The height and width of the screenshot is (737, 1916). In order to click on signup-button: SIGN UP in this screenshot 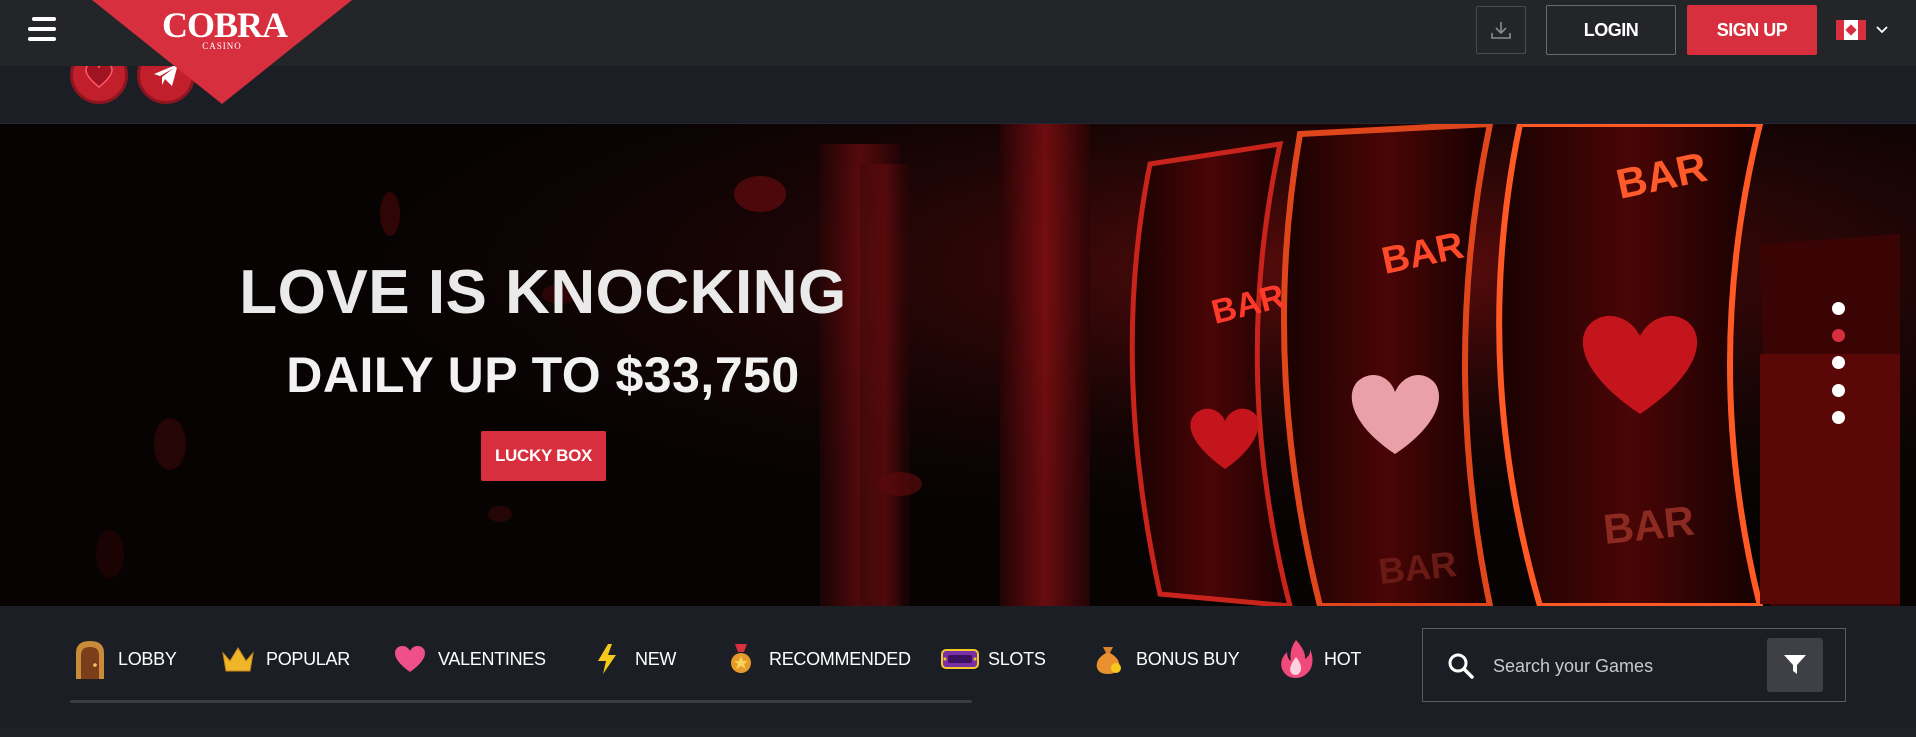, I will do `click(1752, 30)`.